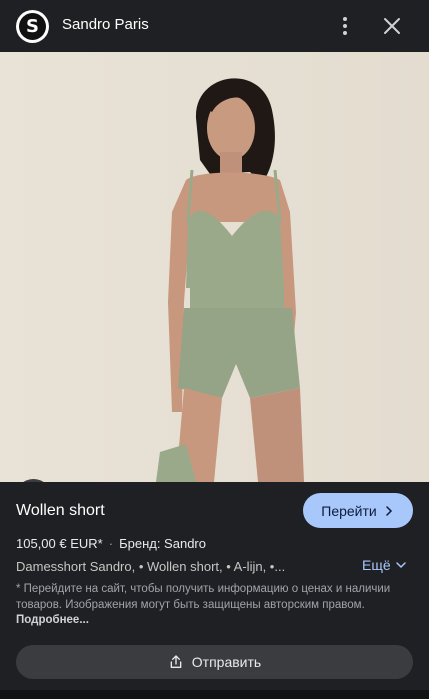 This screenshot has height=699, width=429. I want to click on site-name: Sandro Paris, so click(105, 24).